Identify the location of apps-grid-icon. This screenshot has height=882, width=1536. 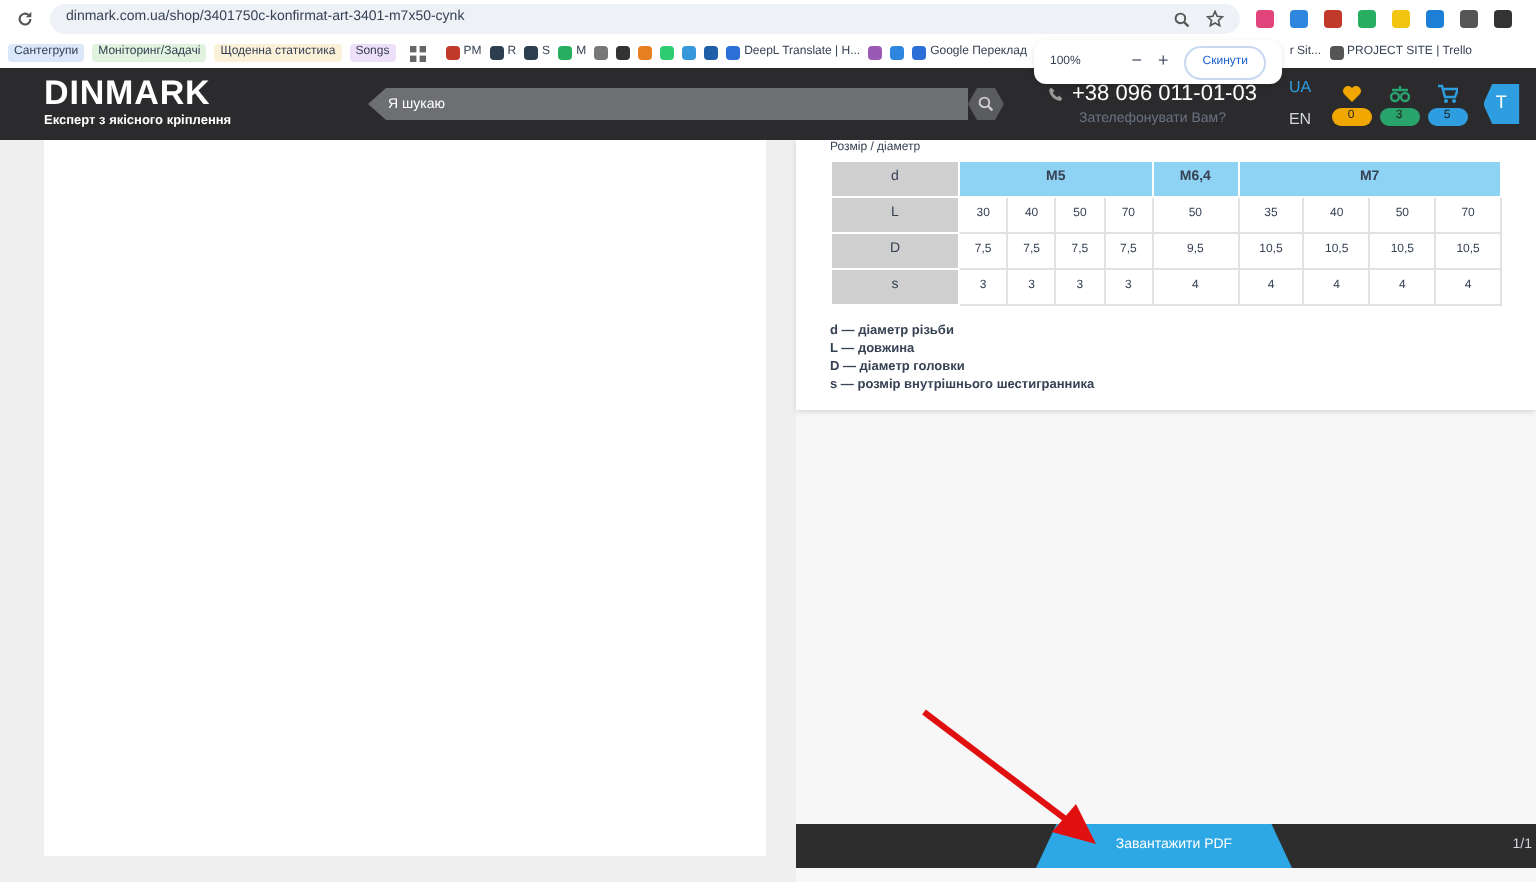
(417, 53).